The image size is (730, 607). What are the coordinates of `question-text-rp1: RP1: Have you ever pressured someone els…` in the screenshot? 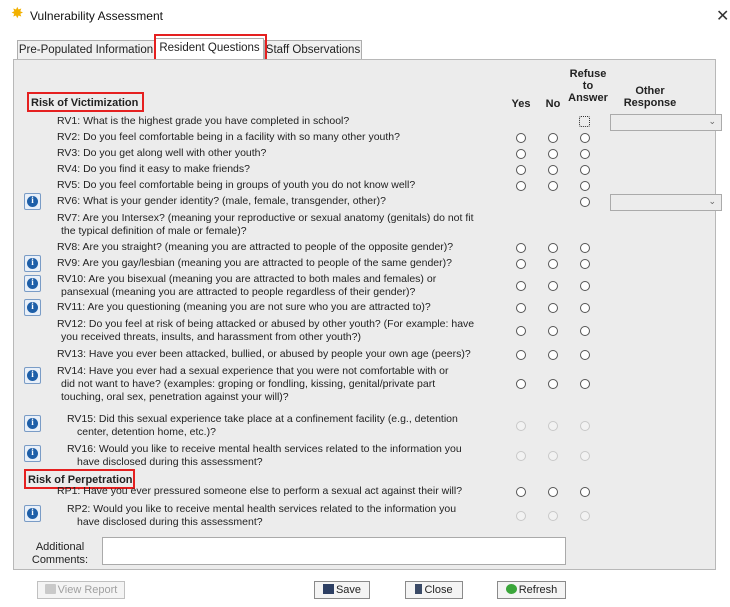 It's located at (260, 491).